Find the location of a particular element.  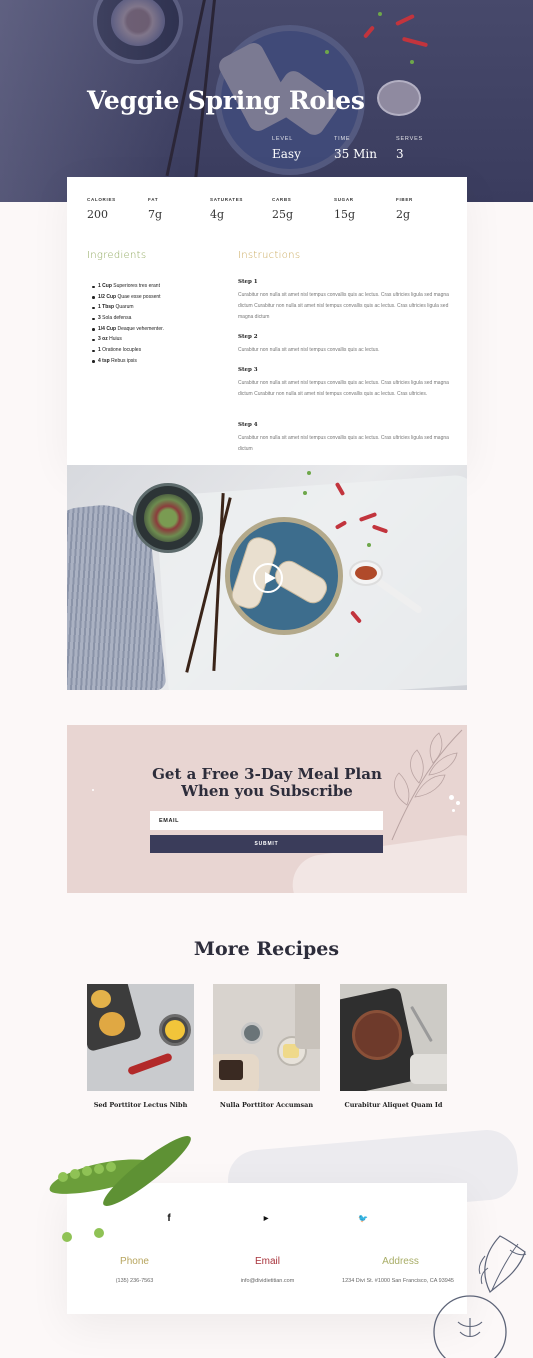

play-icon is located at coordinates (268, 578).